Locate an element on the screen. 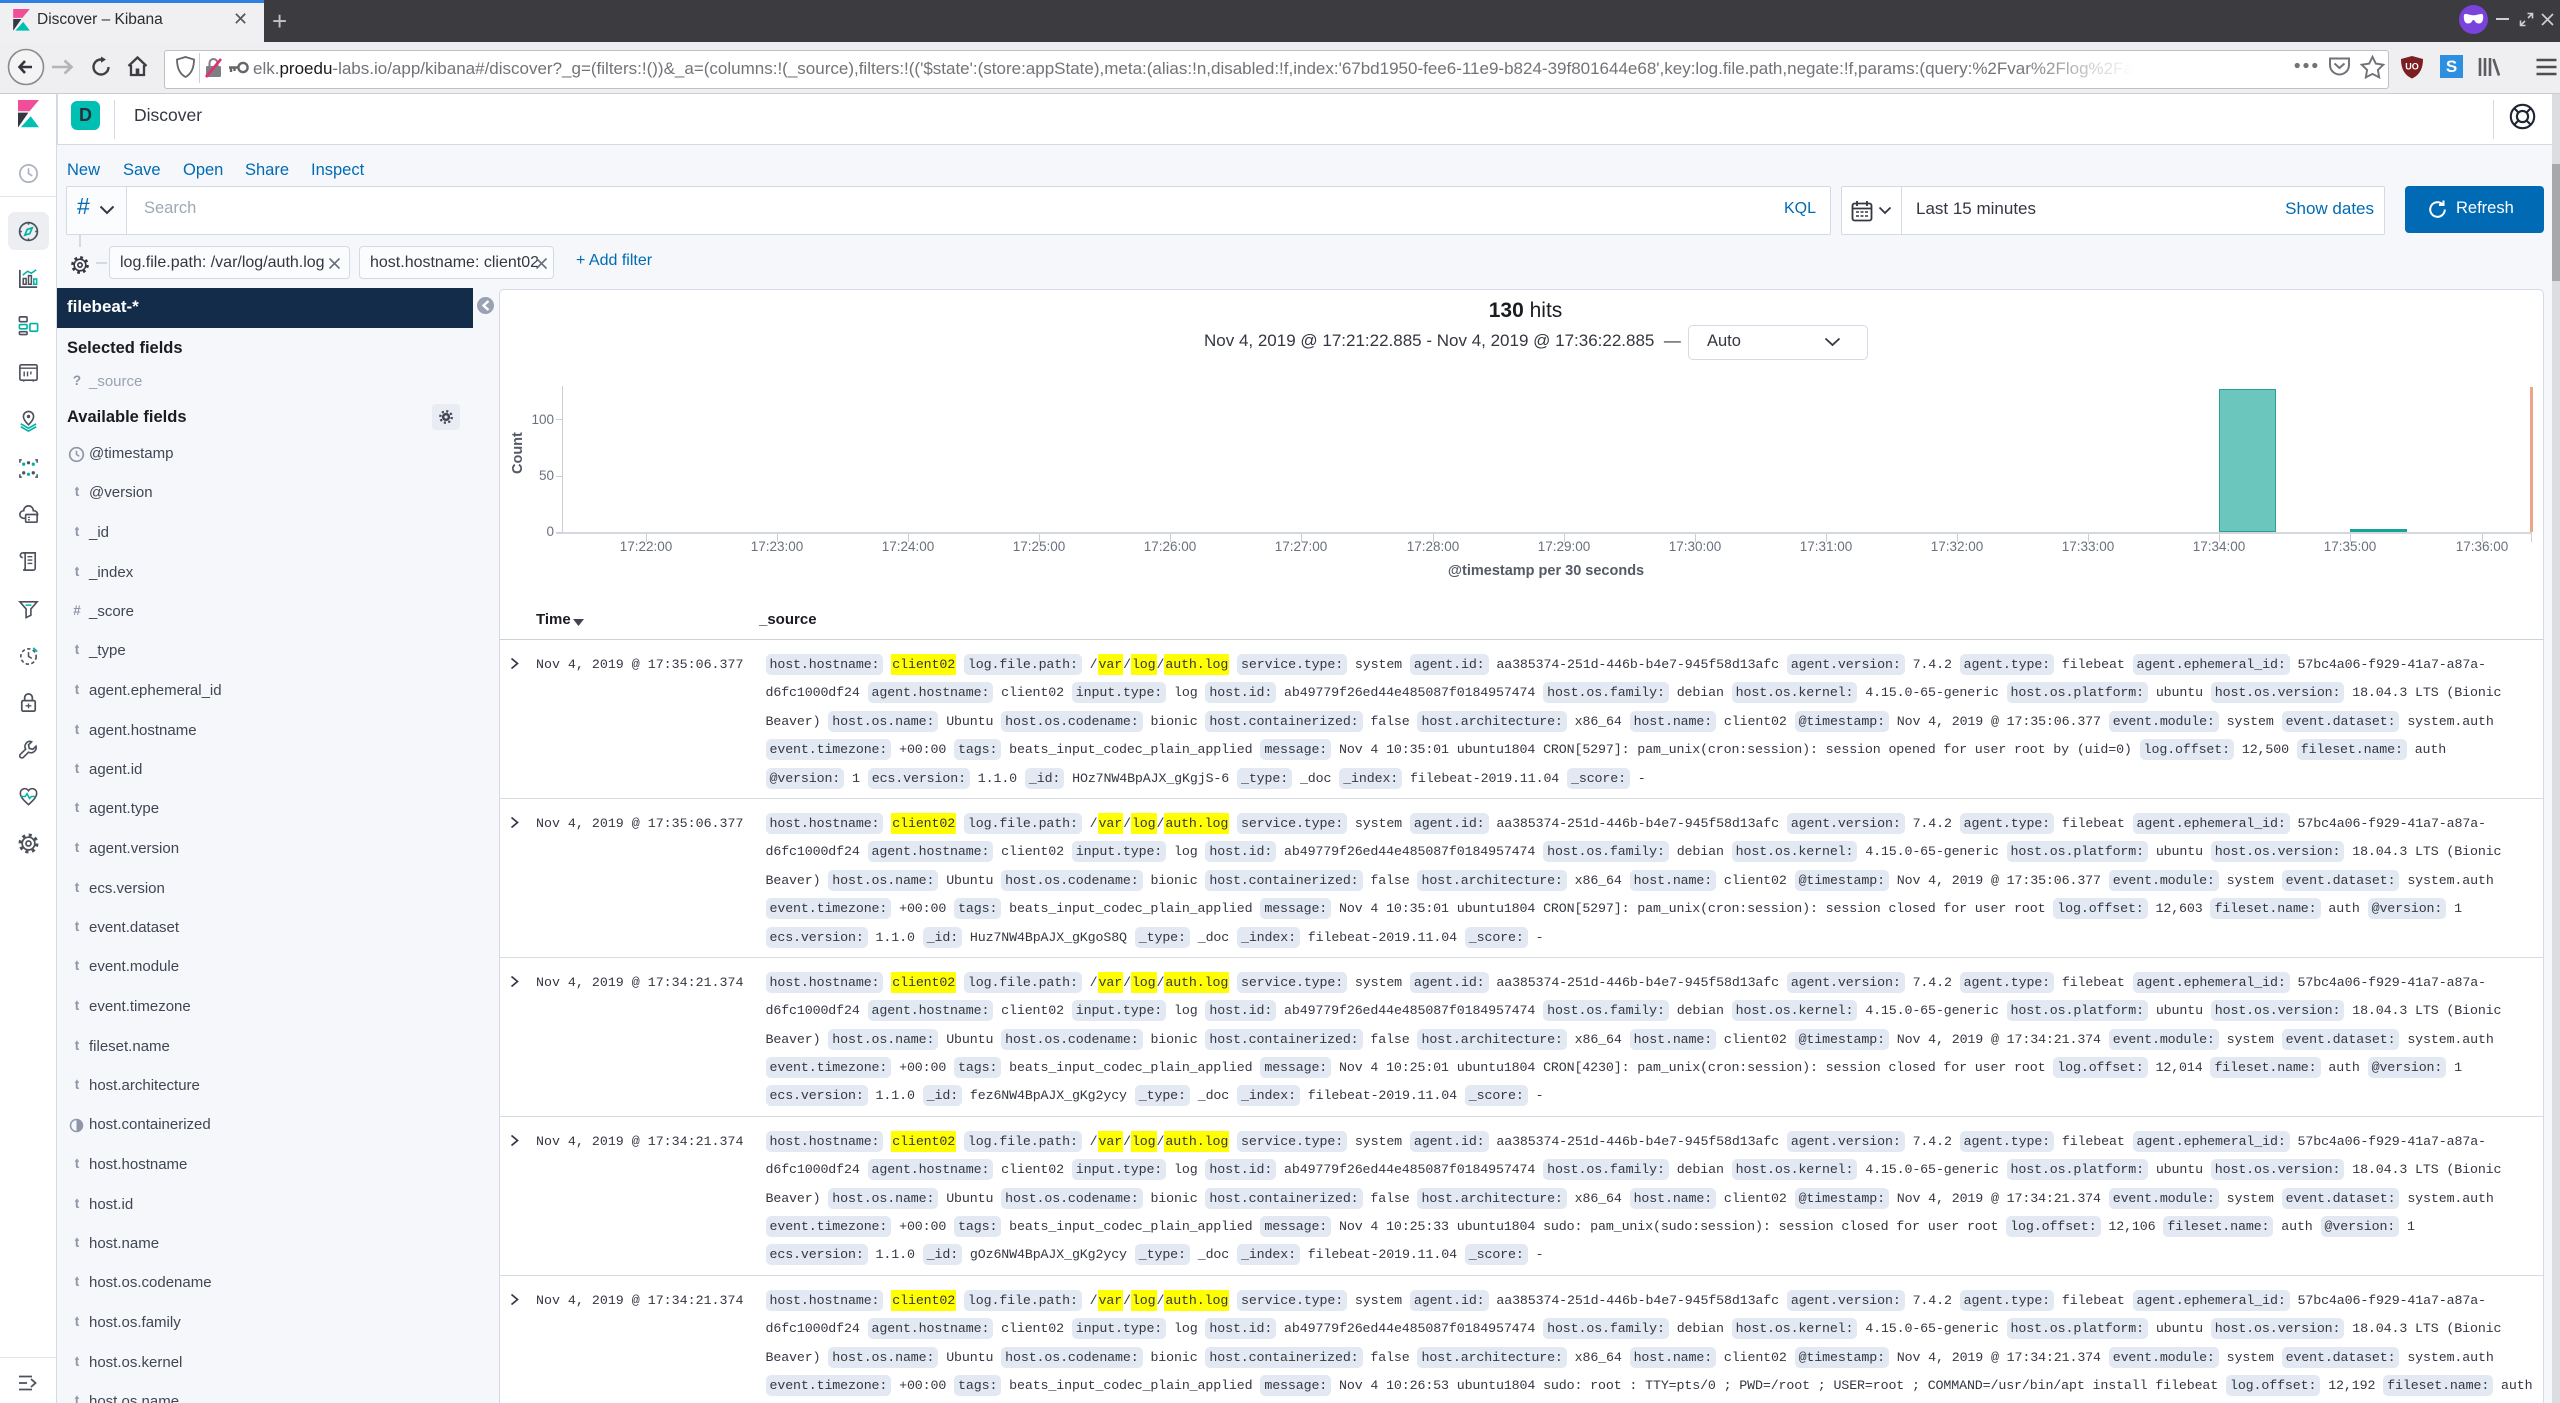  svg-text: UO is located at coordinates (2412, 67).